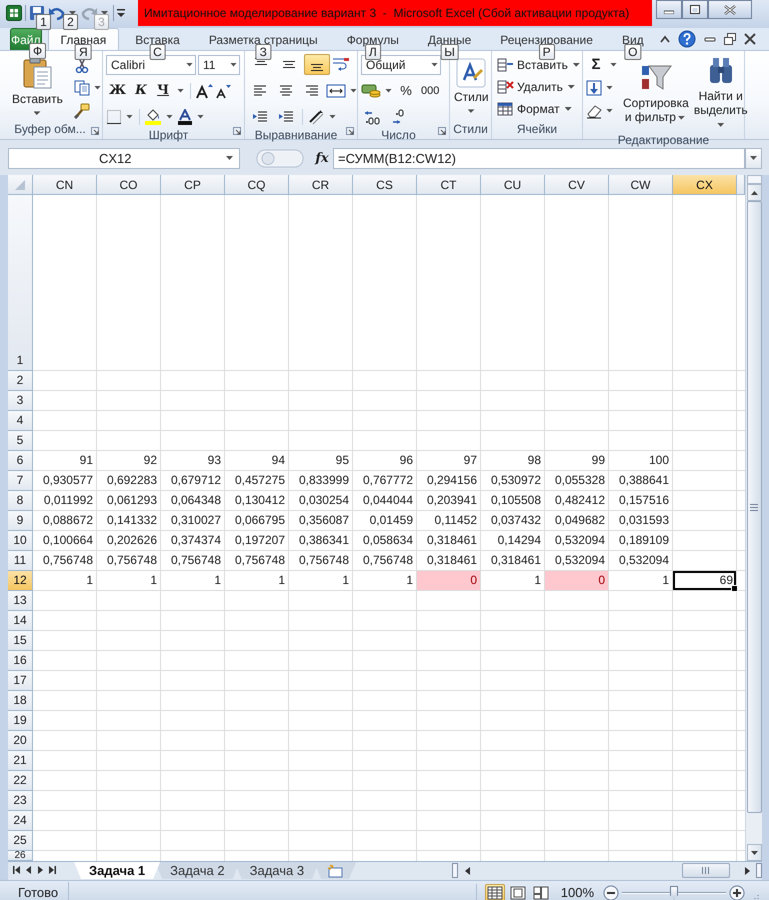 The image size is (769, 900). What do you see at coordinates (169, 135) in the screenshot?
I see `group-label: Шрифт` at bounding box center [169, 135].